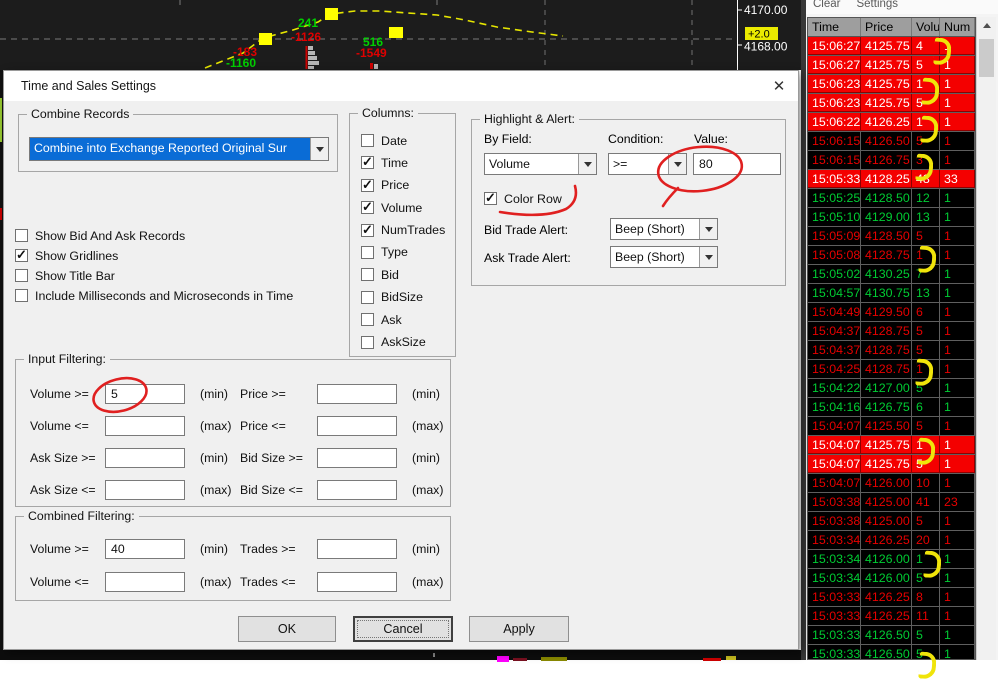 The width and height of the screenshot is (998, 680). I want to click on display-option-checkbox: Show Title Bar, so click(154, 276).